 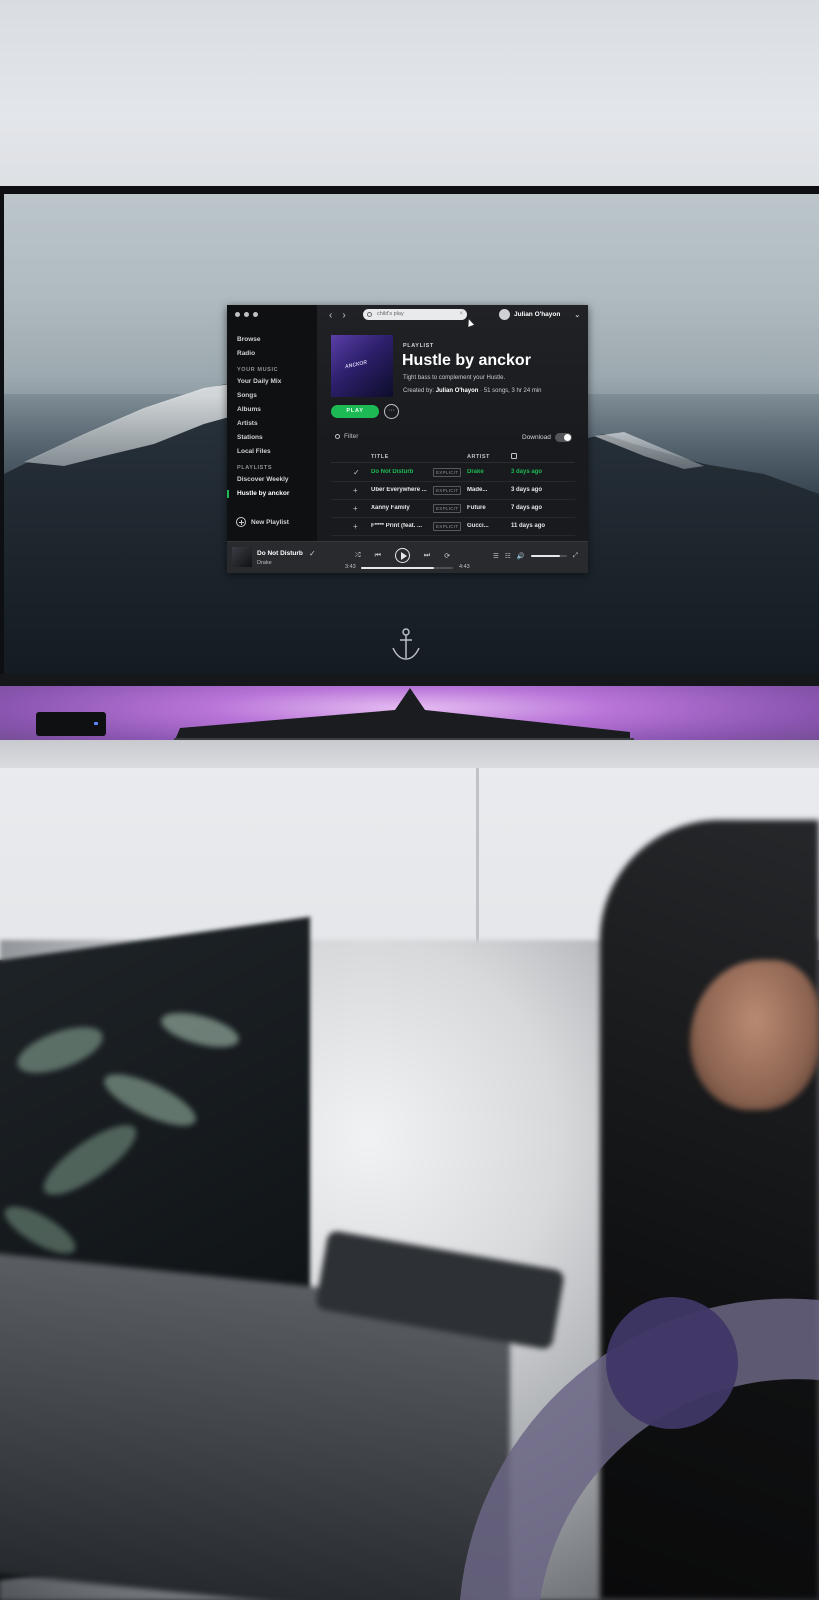 I want to click on playlist-owner: Julian O'hayon, so click(x=457, y=391).